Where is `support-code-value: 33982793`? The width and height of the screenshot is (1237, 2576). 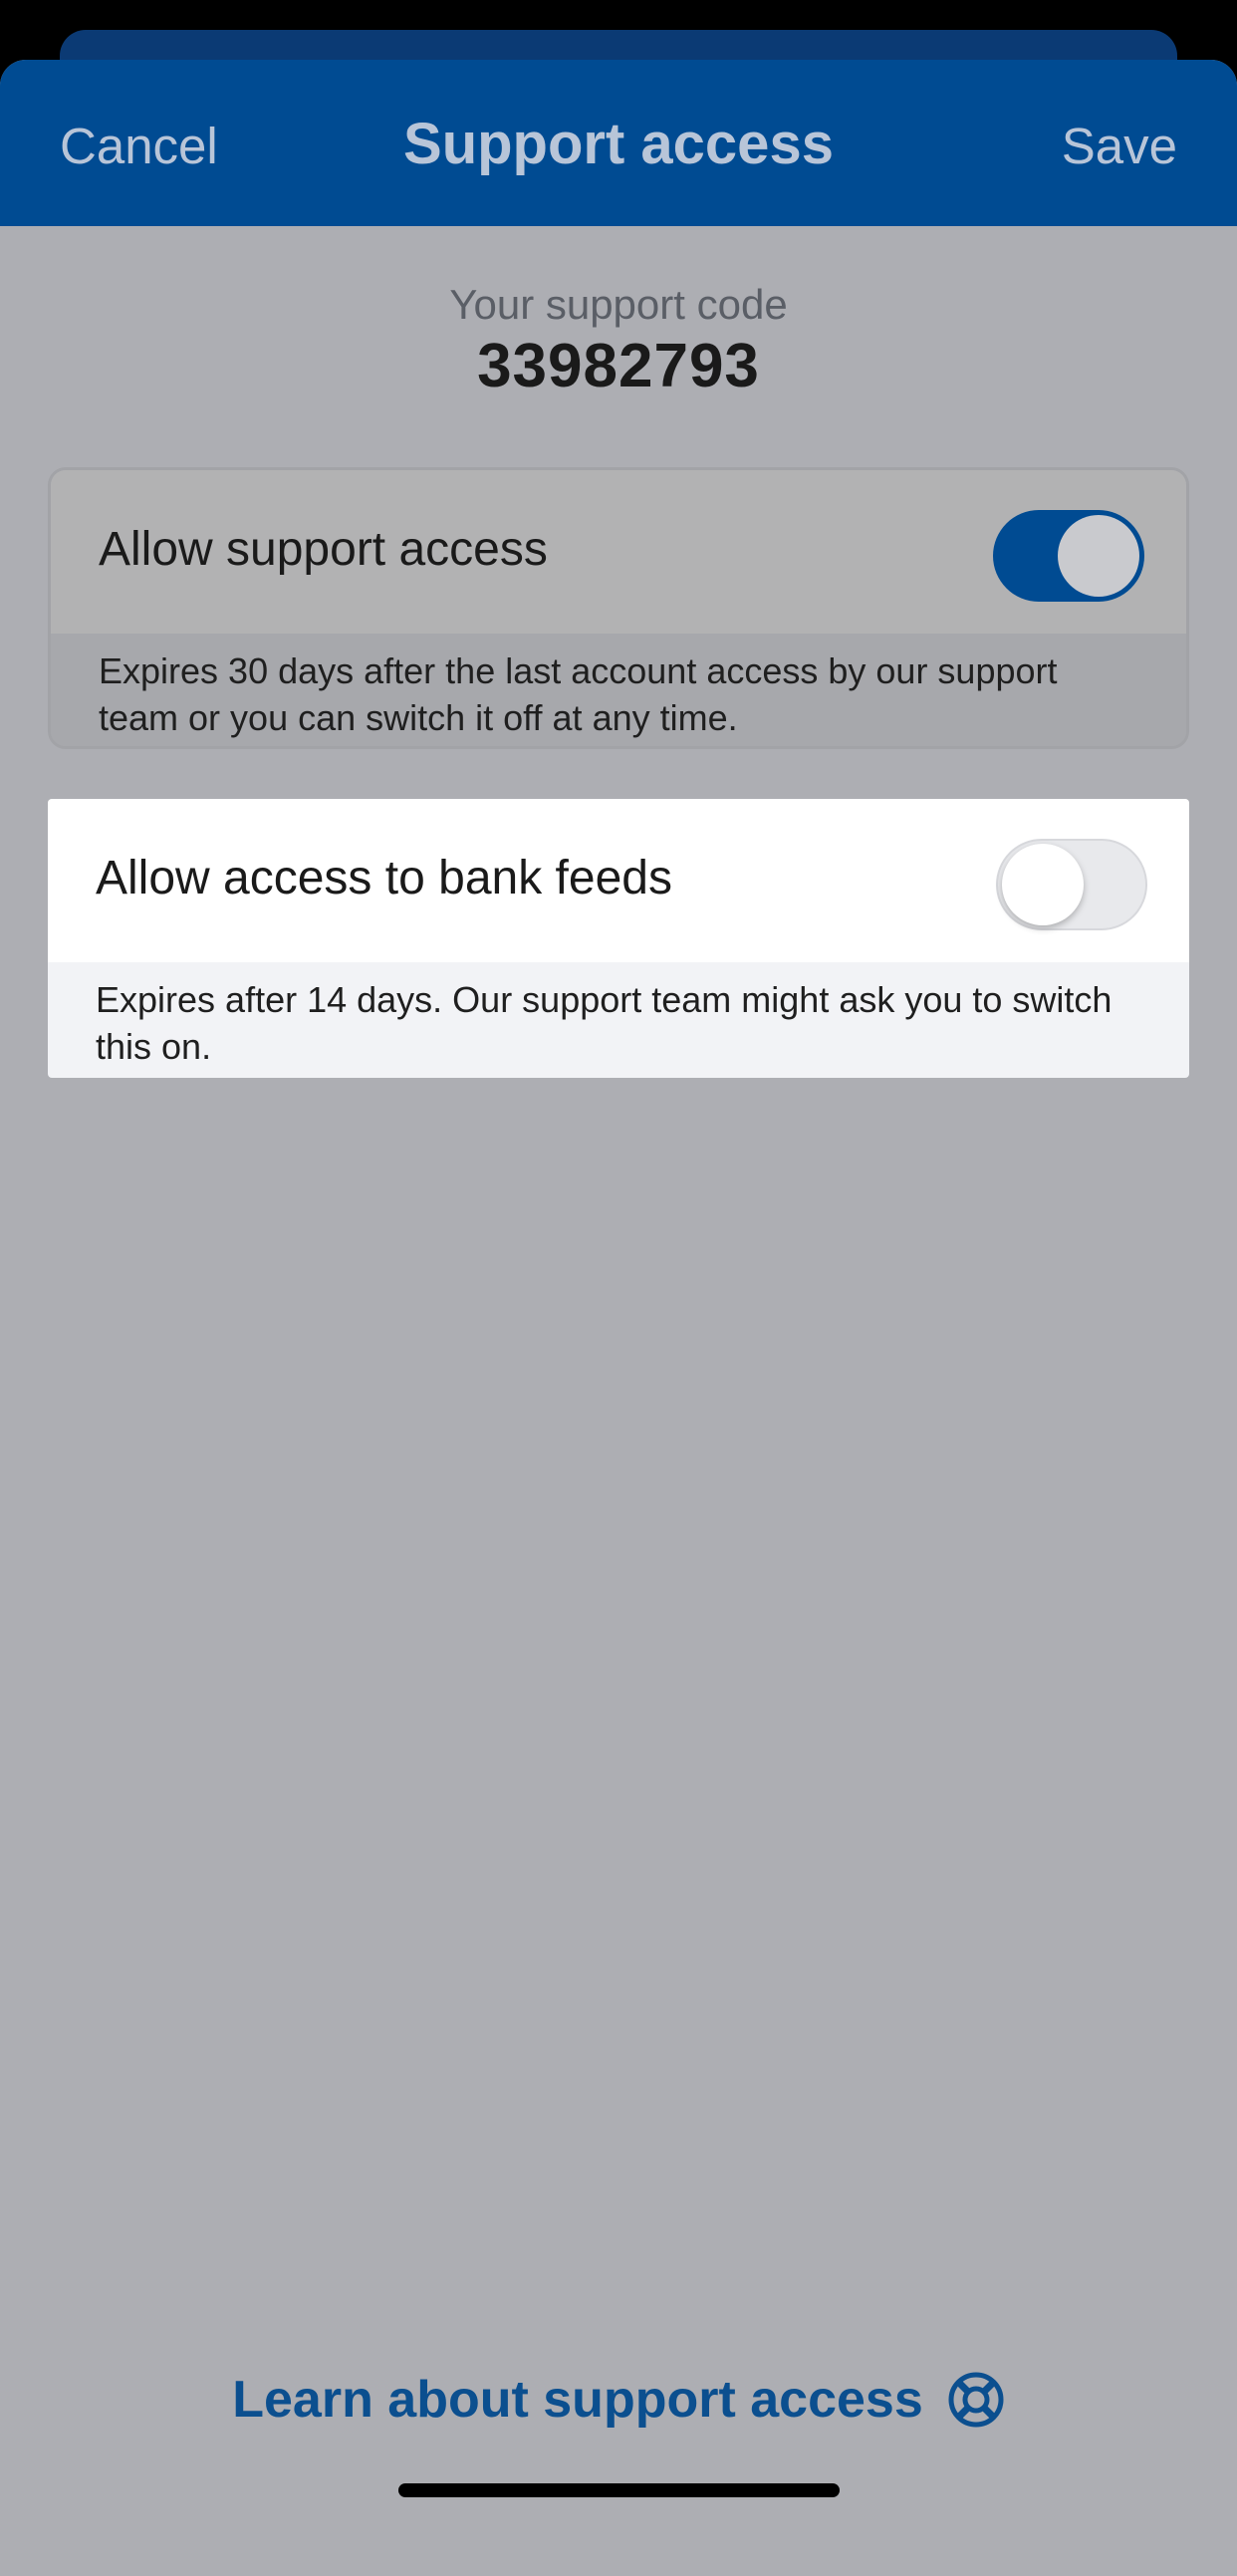
support-code-value: 33982793 is located at coordinates (618, 366).